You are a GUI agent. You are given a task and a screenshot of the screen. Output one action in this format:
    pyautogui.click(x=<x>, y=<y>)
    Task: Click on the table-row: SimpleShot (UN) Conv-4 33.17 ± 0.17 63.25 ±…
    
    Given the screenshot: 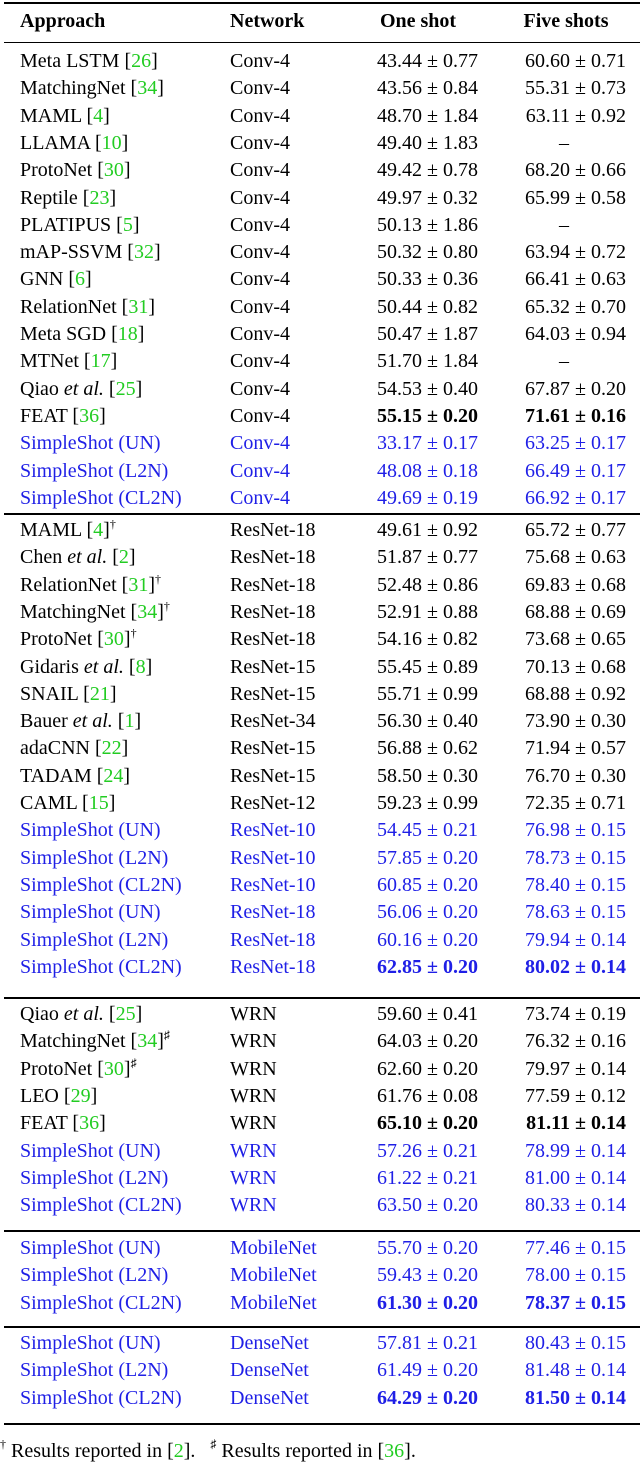 What is the action you would take?
    pyautogui.click(x=320, y=443)
    